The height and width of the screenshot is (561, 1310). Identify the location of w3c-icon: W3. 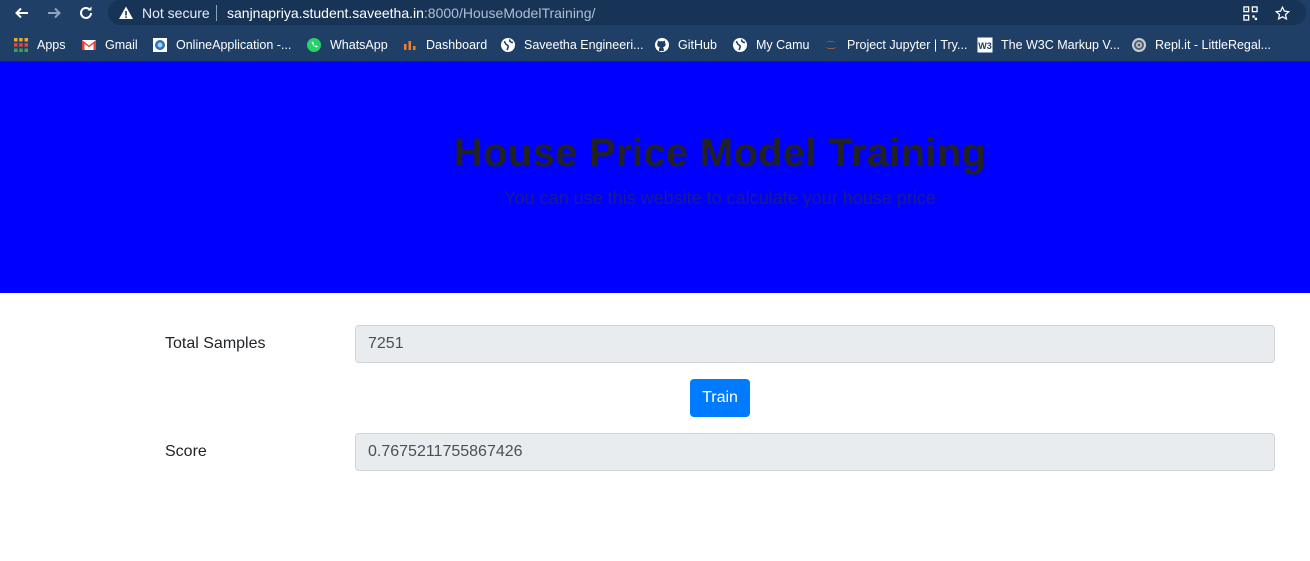
(985, 45).